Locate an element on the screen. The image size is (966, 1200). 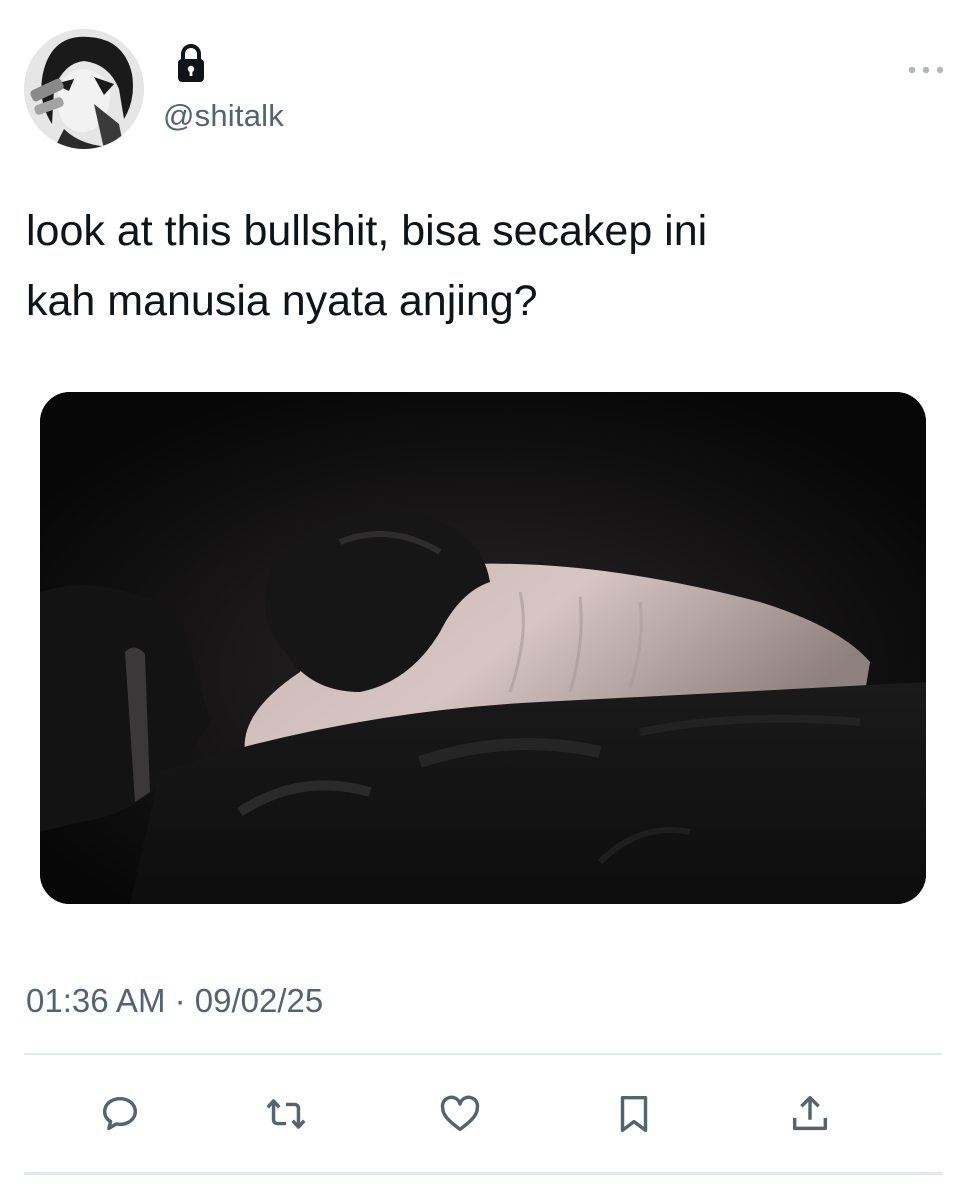
bookmark-button is located at coordinates (634, 1114).